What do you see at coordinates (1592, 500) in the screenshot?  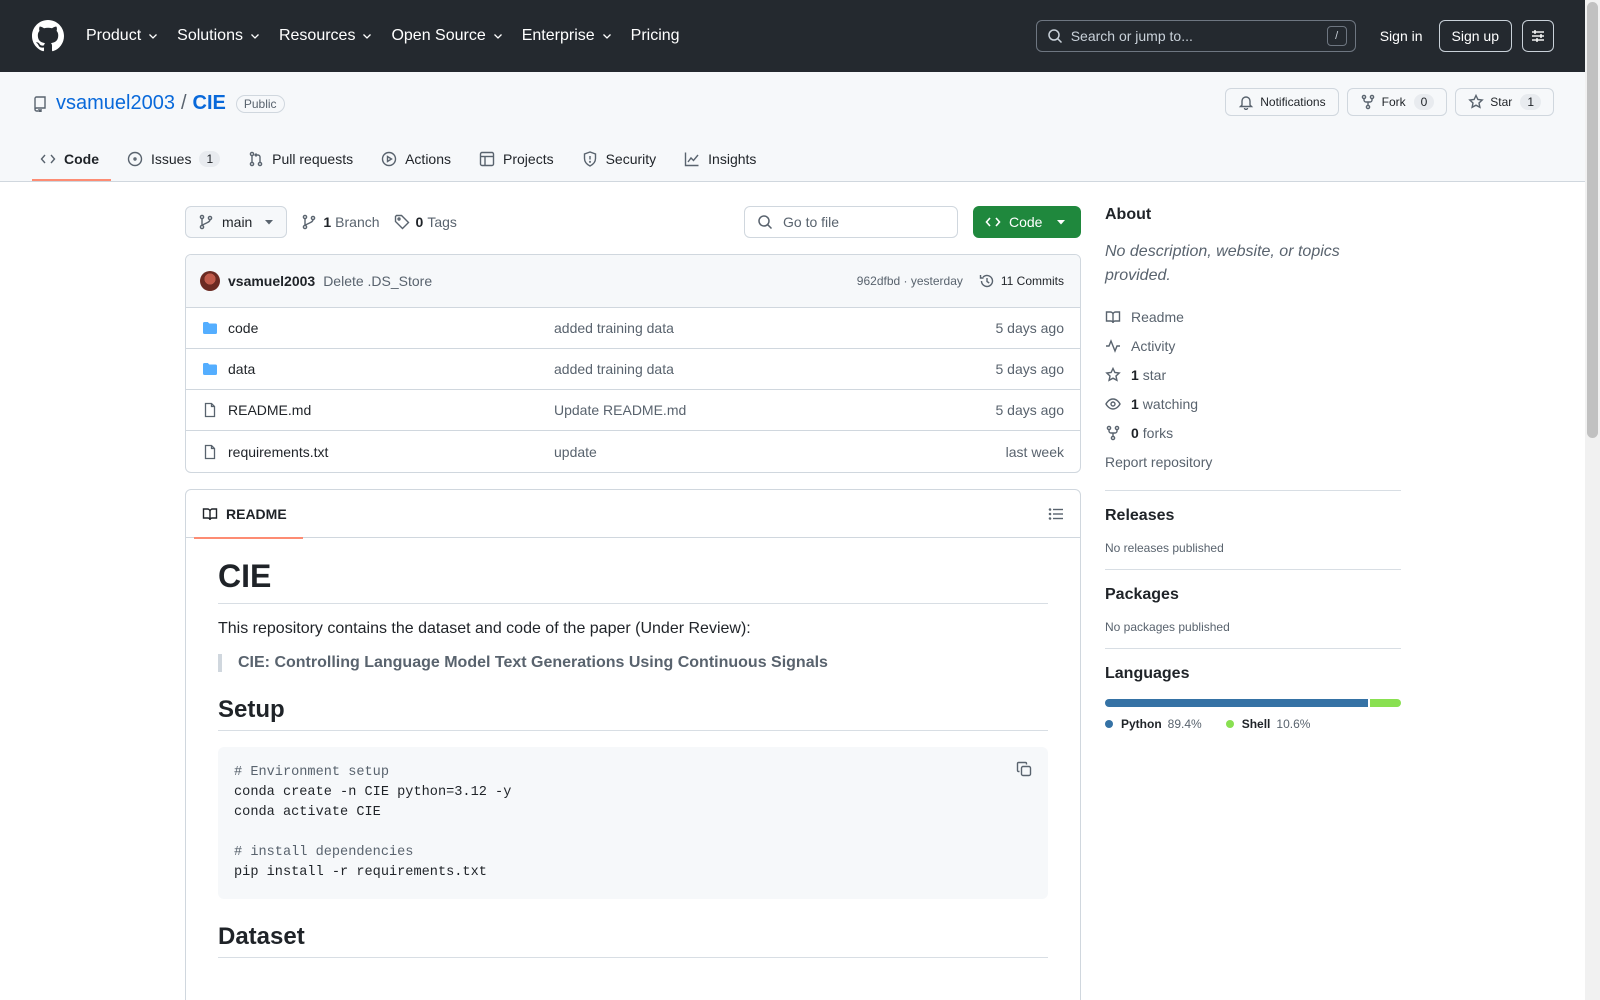 I see `page-scrollbar` at bounding box center [1592, 500].